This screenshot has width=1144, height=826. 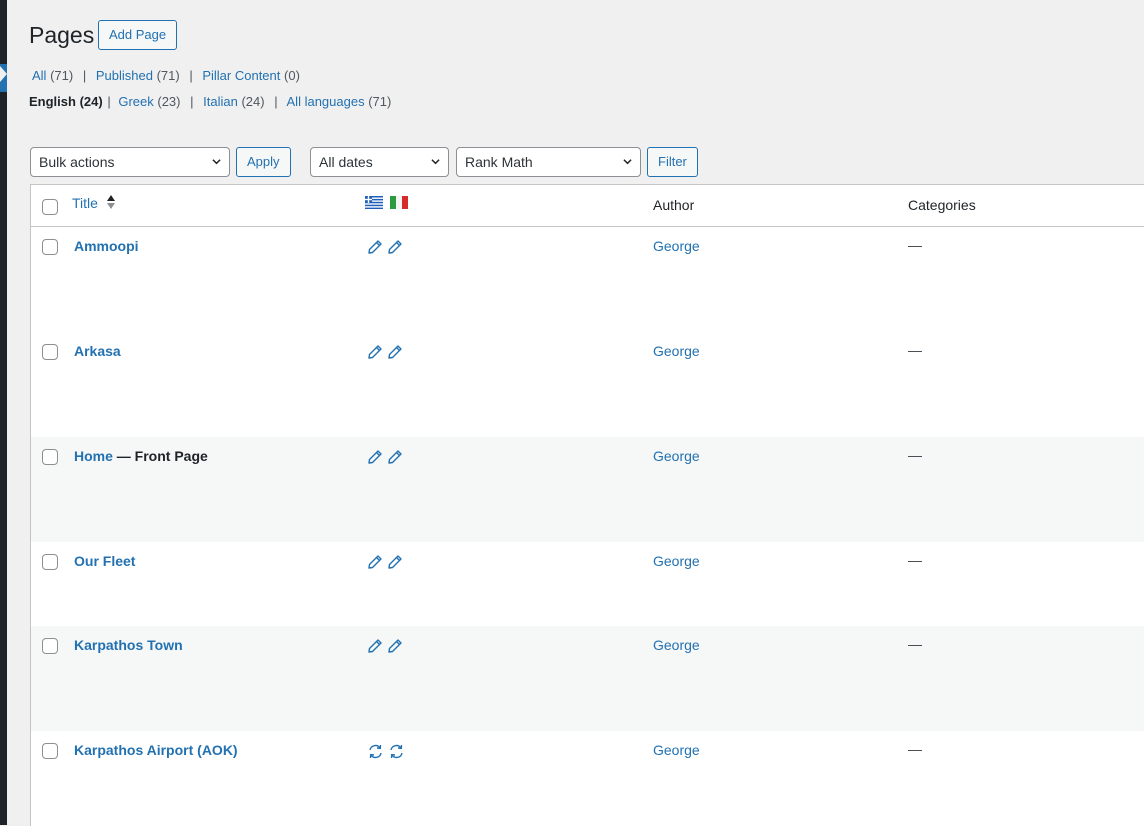 I want to click on table-row: Home — Front Page George —, so click(x=587, y=489).